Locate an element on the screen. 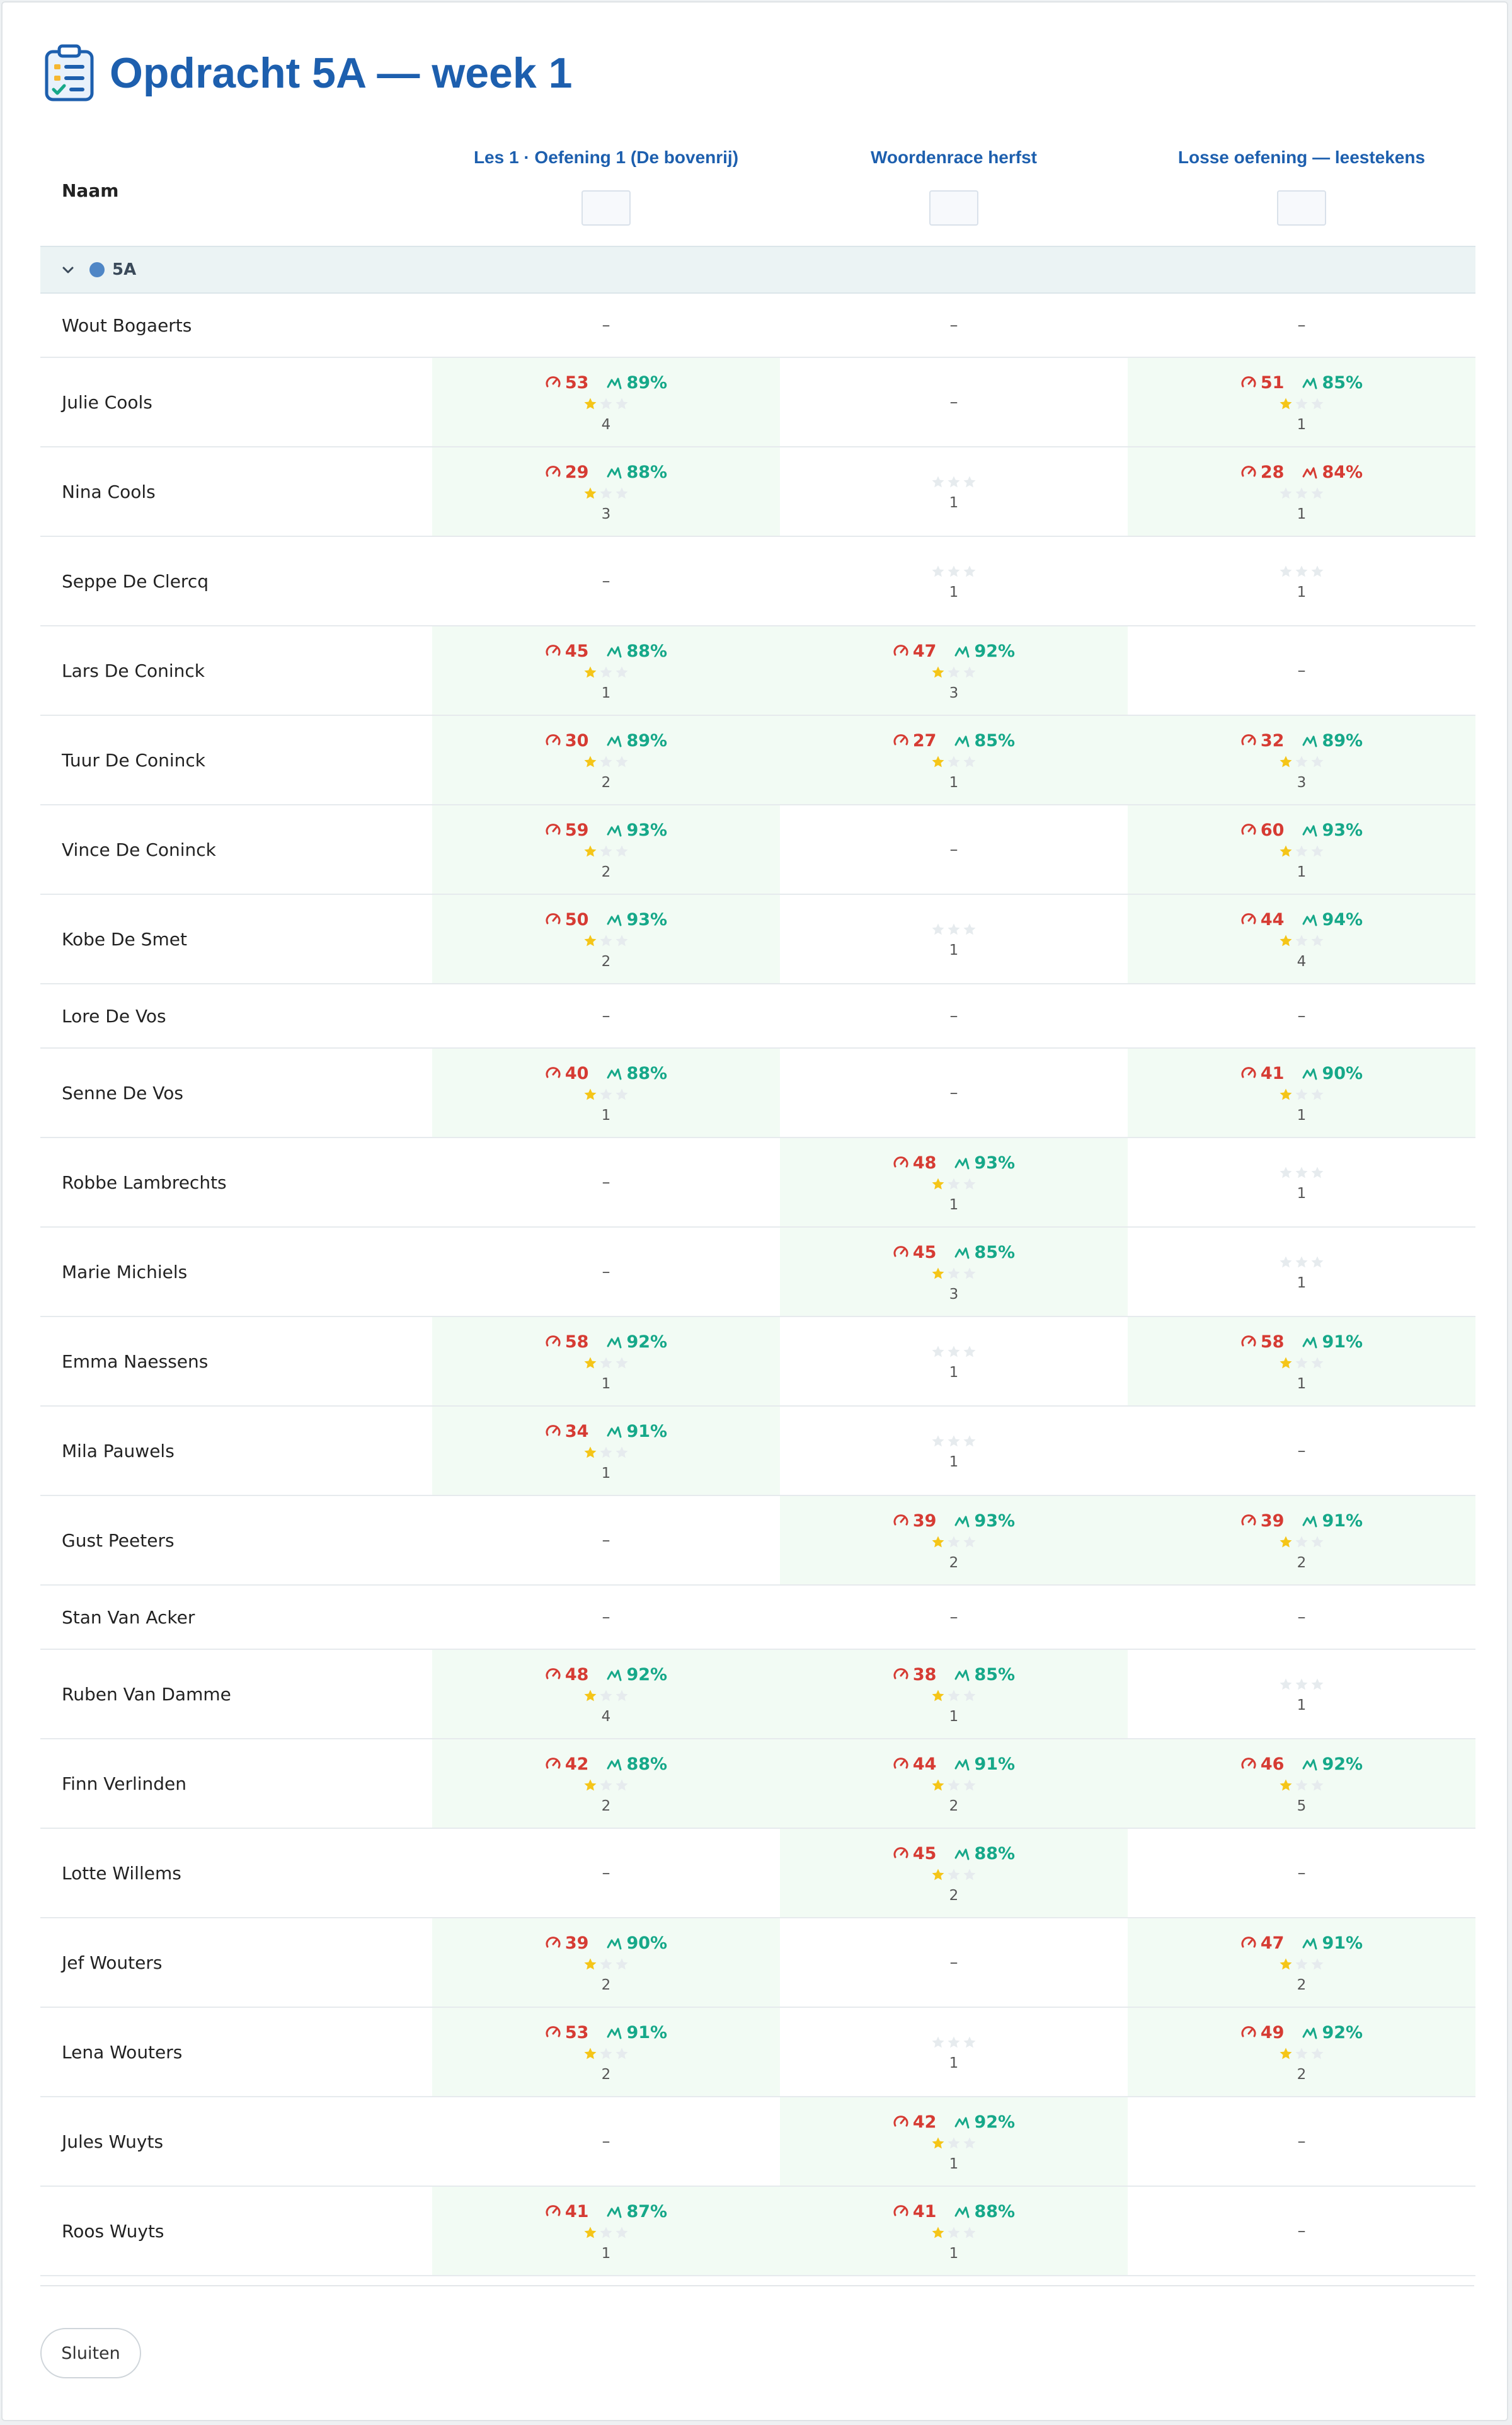 This screenshot has height=2425, width=1512. result-cell: 45 88% 2 is located at coordinates (954, 1873).